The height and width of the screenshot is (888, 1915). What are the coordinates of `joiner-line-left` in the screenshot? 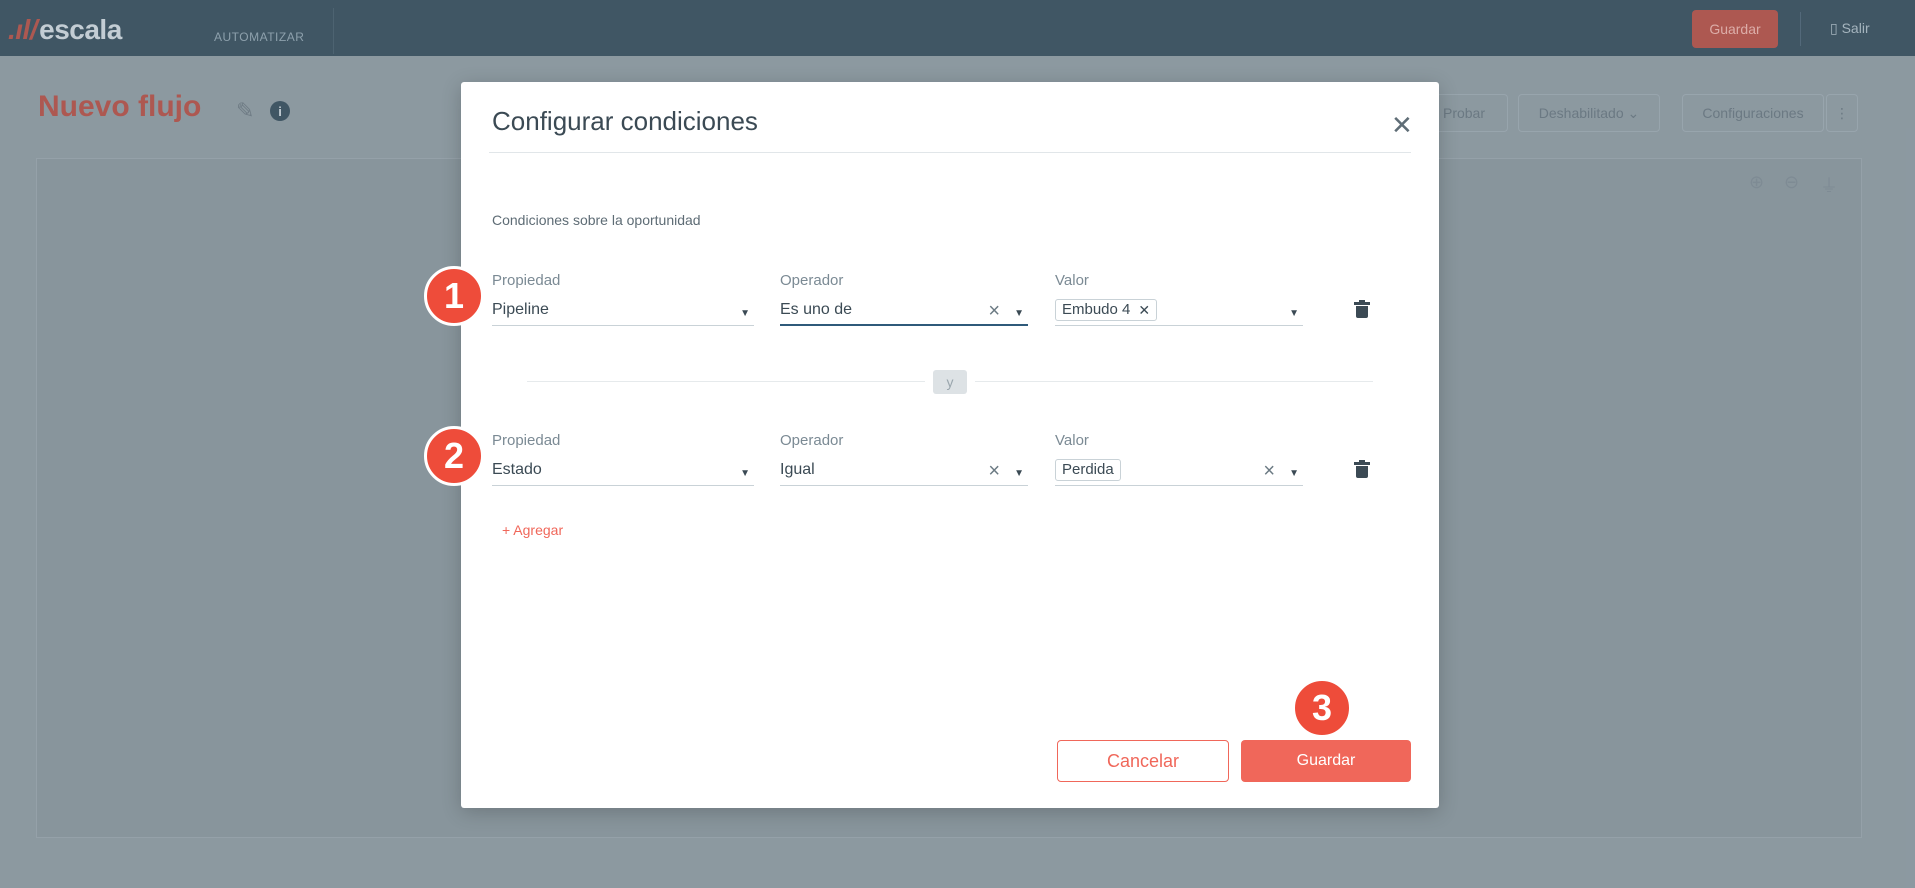 It's located at (726, 381).